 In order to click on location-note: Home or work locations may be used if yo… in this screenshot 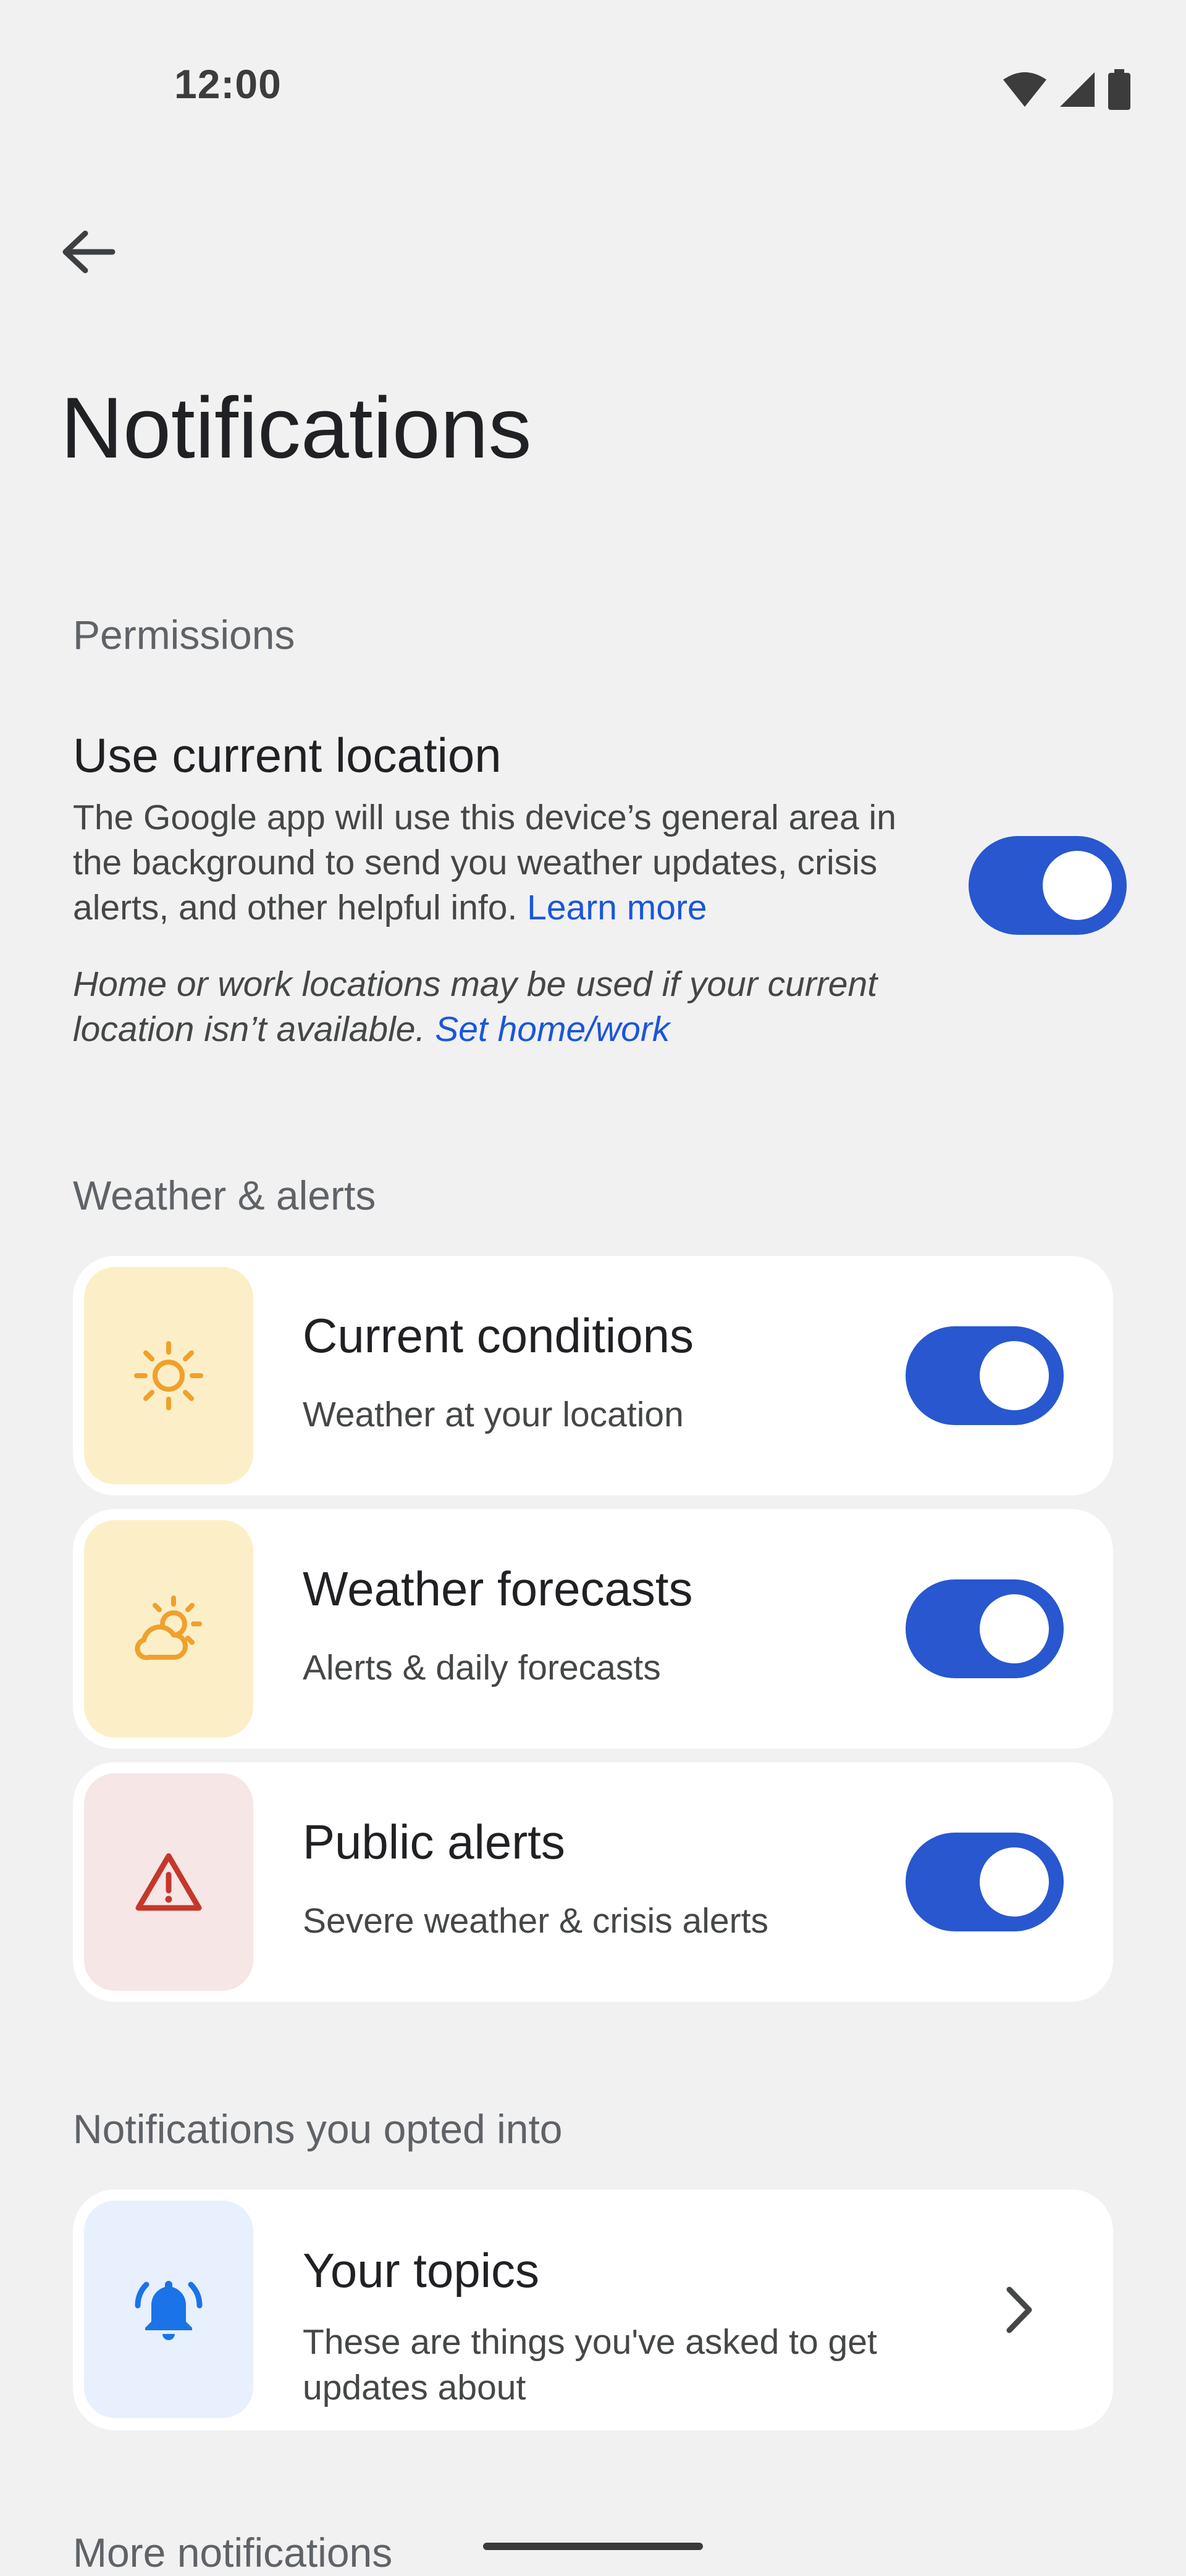, I will do `click(505, 1007)`.